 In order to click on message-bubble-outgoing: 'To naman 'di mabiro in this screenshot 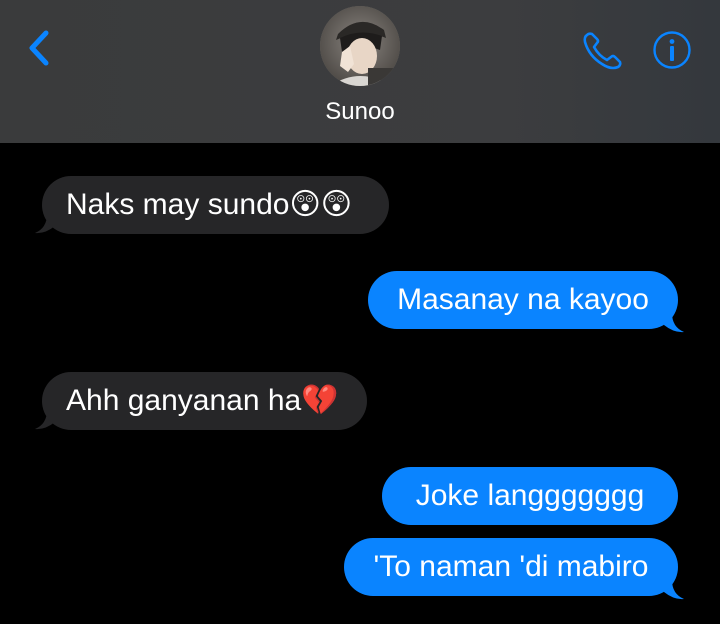, I will do `click(511, 567)`.